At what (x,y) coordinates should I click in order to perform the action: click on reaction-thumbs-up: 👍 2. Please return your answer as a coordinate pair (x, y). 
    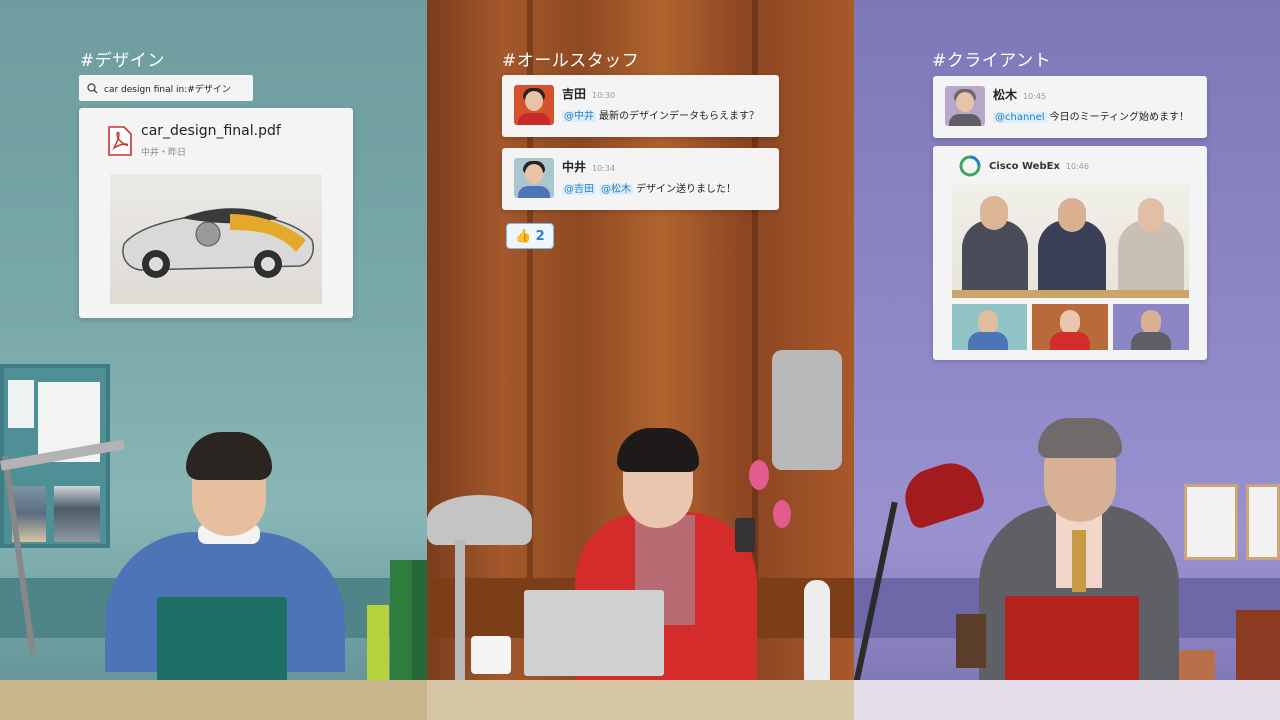
    Looking at the image, I should click on (530, 236).